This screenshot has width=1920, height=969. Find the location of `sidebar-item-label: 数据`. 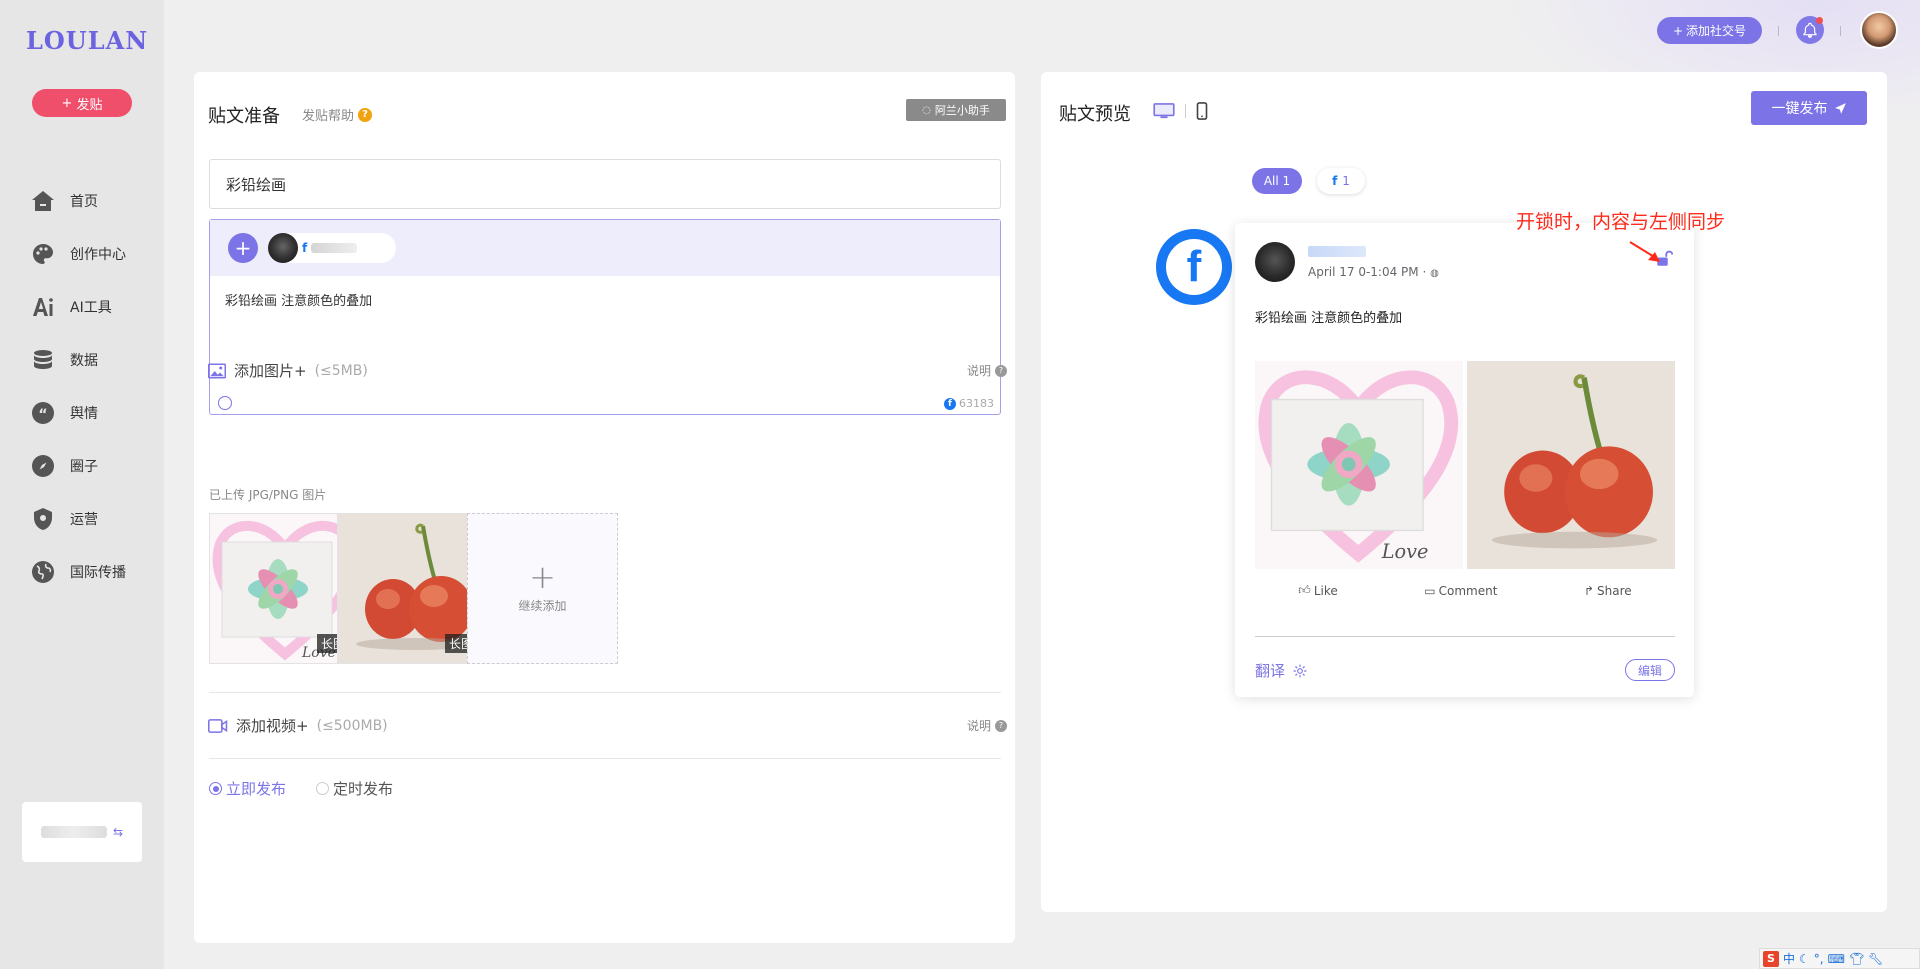

sidebar-item-label: 数据 is located at coordinates (84, 360).